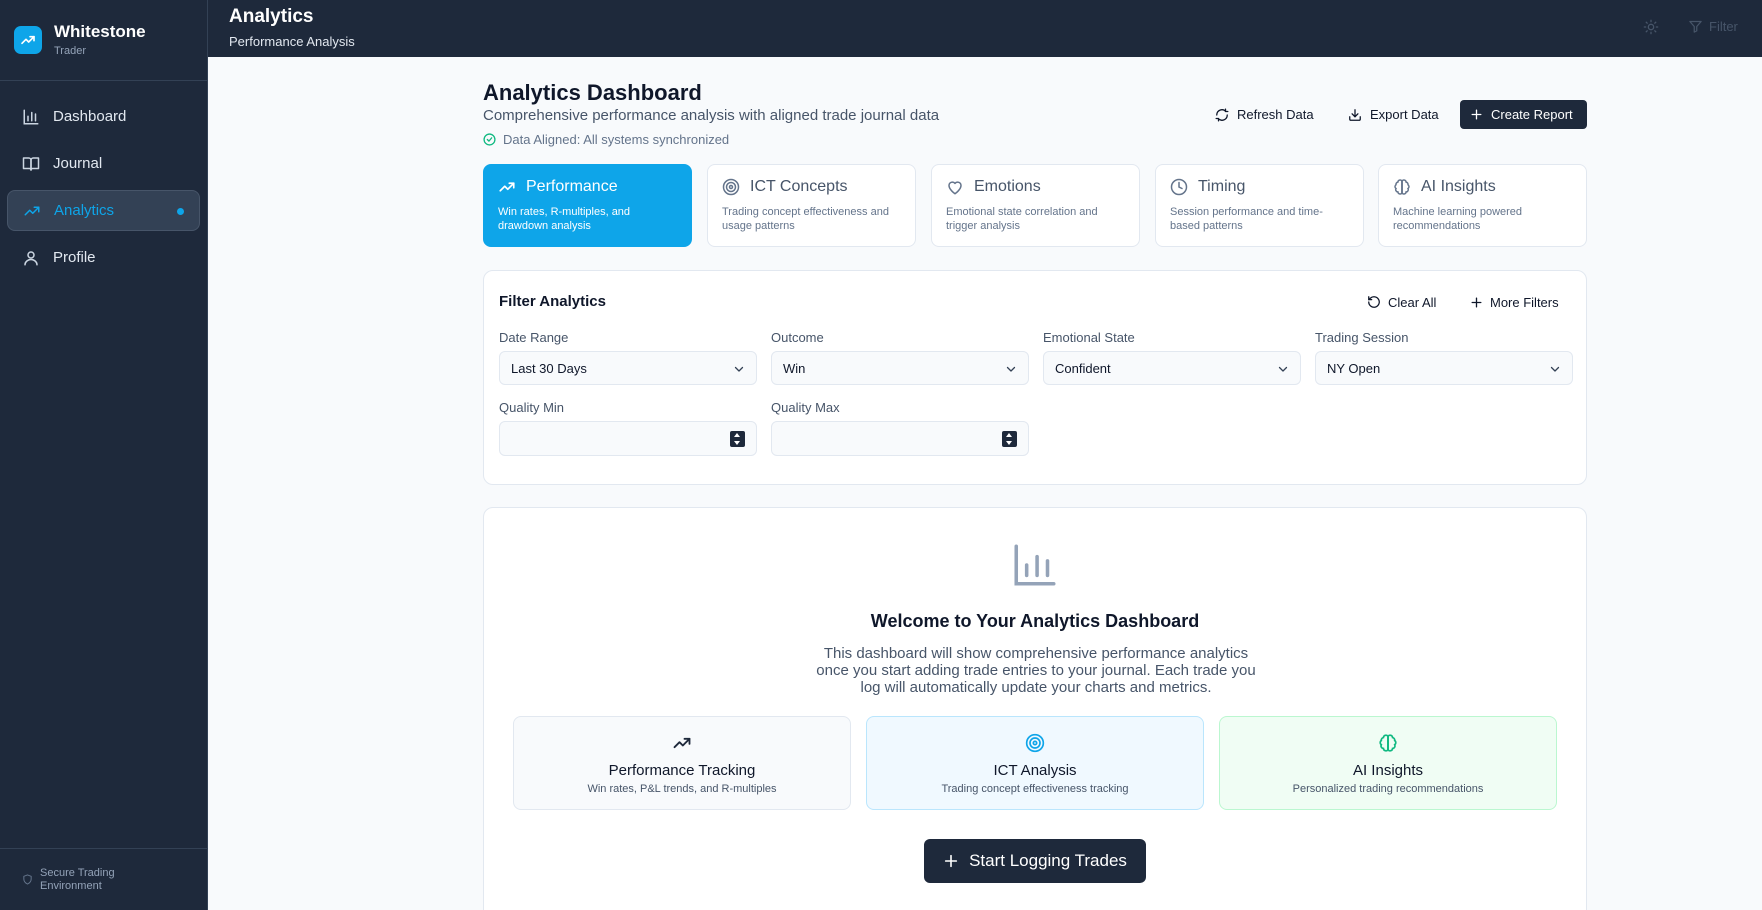  What do you see at coordinates (31, 163) in the screenshot?
I see `book-open-icon` at bounding box center [31, 163].